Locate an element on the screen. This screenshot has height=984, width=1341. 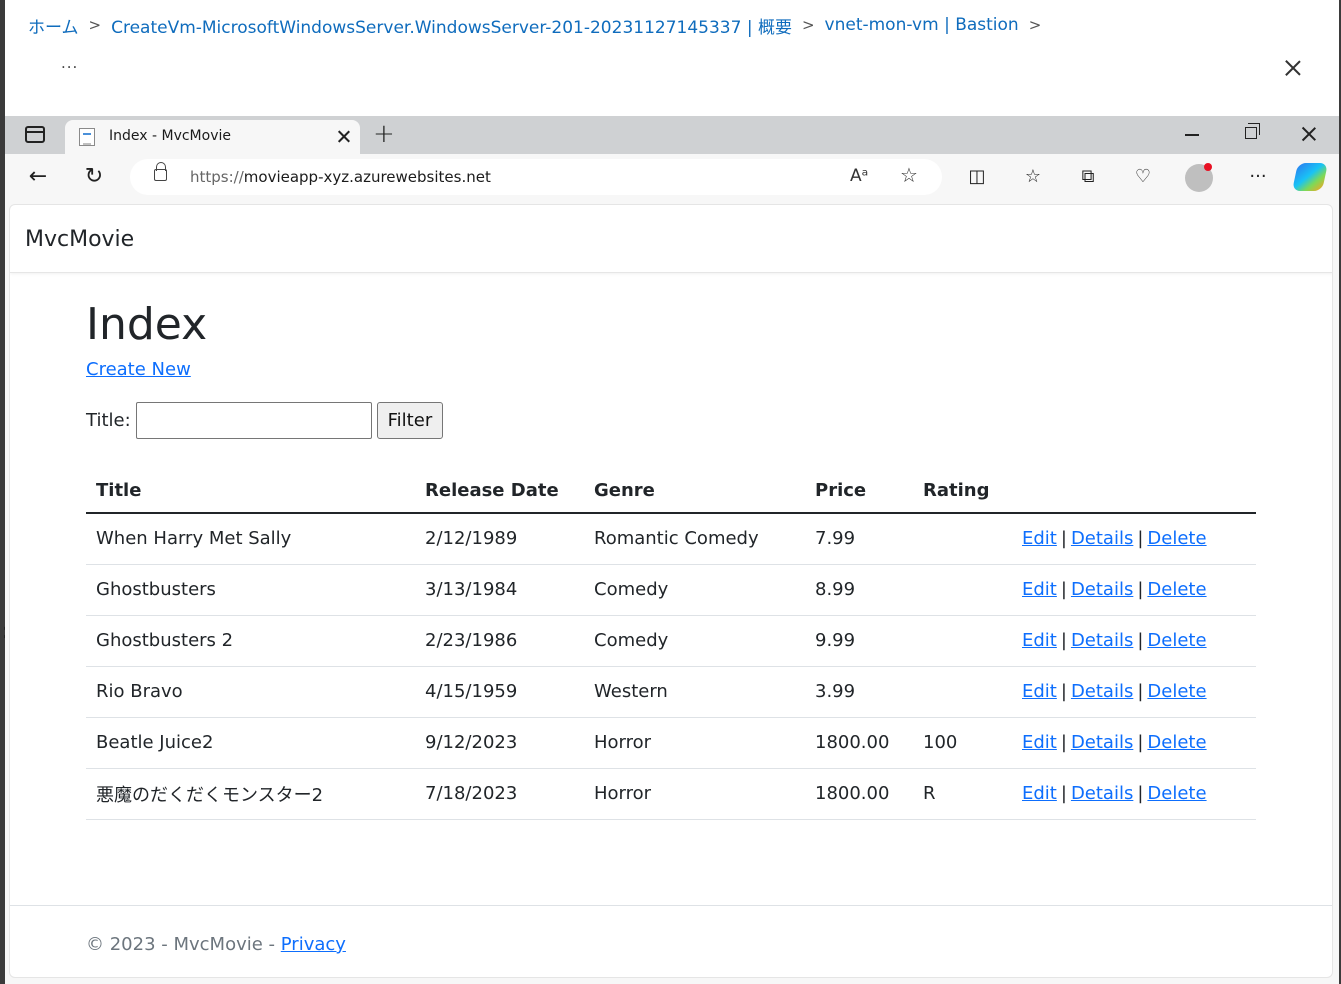
url-text: https://movieapp-xyz.azurewebsites.net is located at coordinates (340, 177).